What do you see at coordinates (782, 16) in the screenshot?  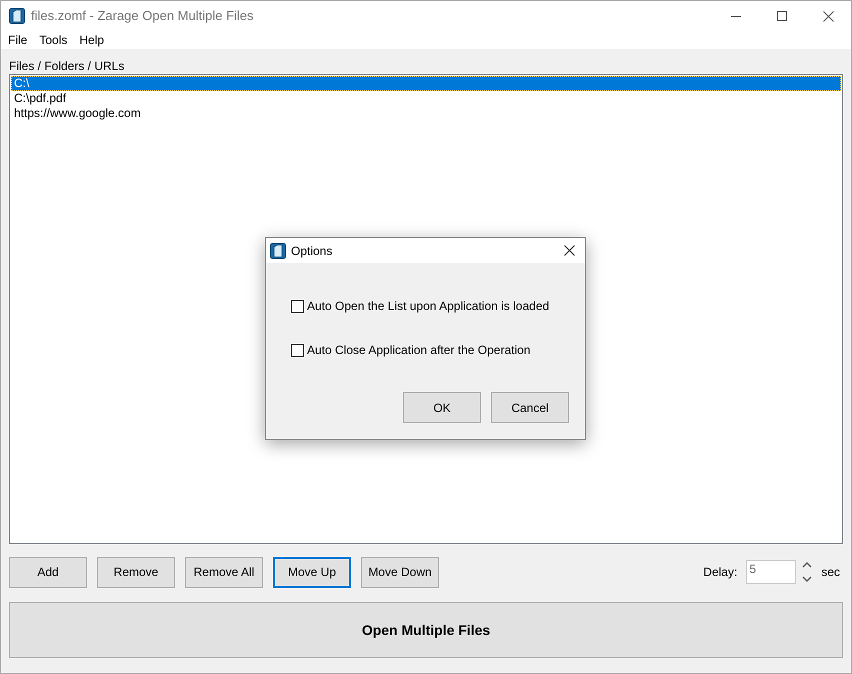 I see `maximize-icon` at bounding box center [782, 16].